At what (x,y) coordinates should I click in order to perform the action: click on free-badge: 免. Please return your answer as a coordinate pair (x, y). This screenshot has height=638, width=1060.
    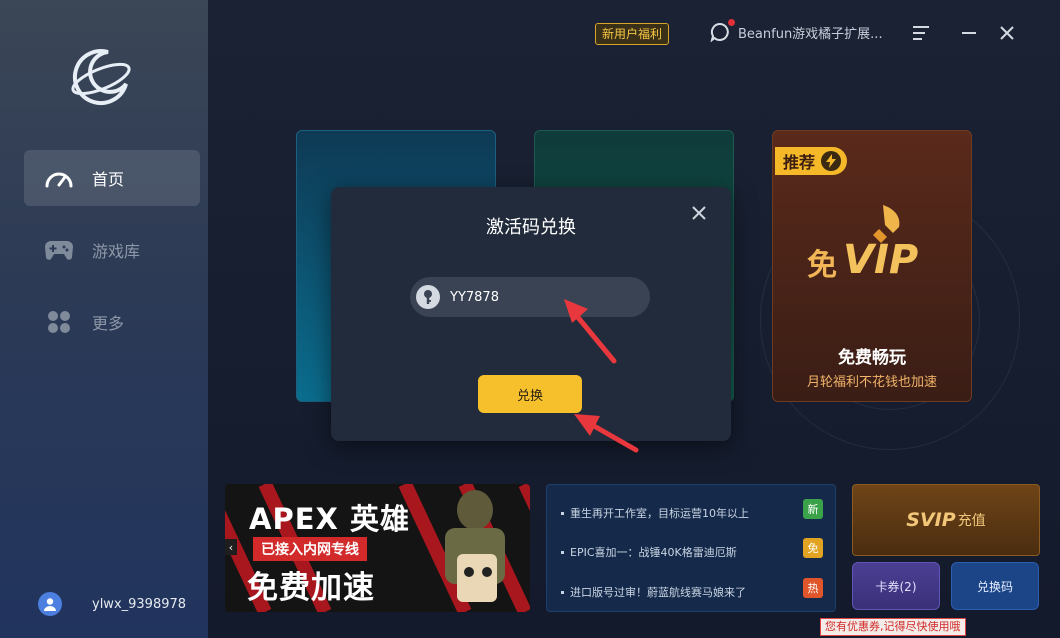
    Looking at the image, I should click on (813, 548).